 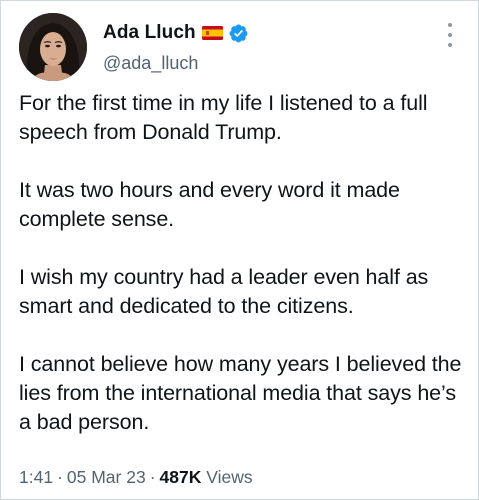 I want to click on avatar-image, so click(x=53, y=47).